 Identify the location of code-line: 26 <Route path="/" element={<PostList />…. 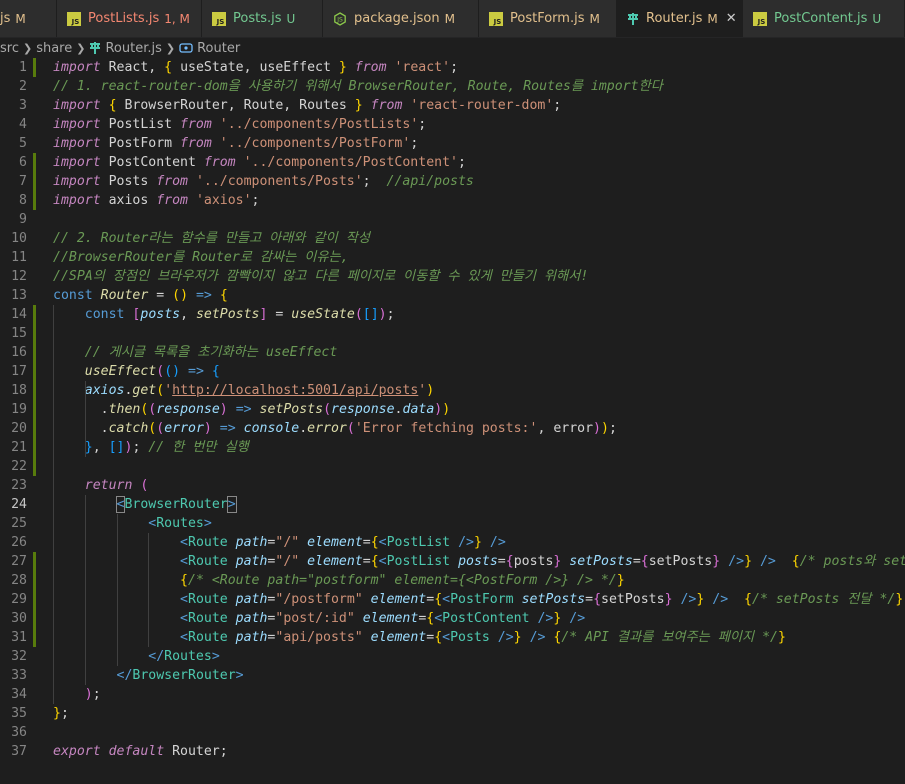
(452, 542).